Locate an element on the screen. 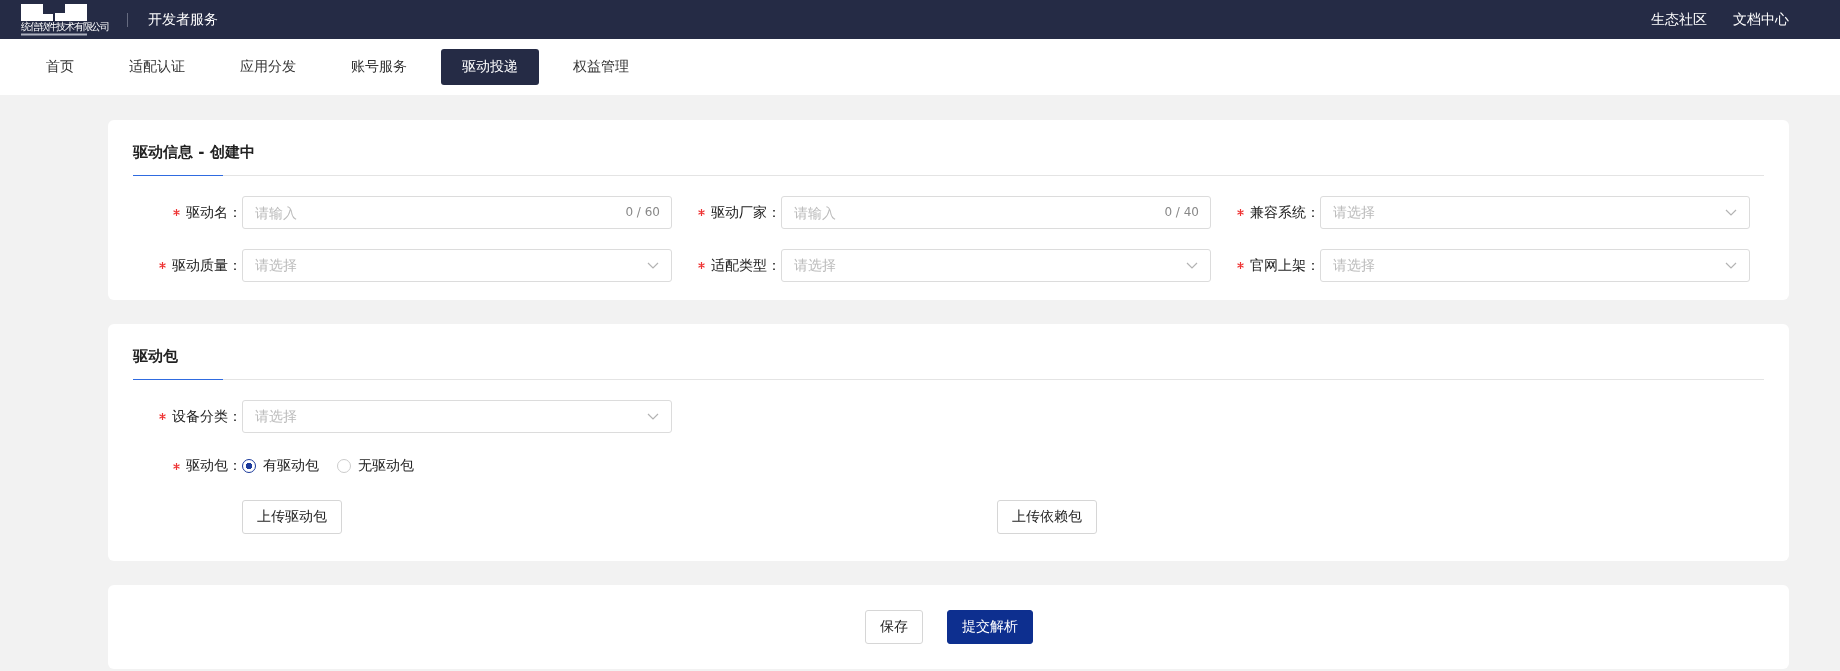  nav-tab: 驱动投递 is located at coordinates (490, 67).